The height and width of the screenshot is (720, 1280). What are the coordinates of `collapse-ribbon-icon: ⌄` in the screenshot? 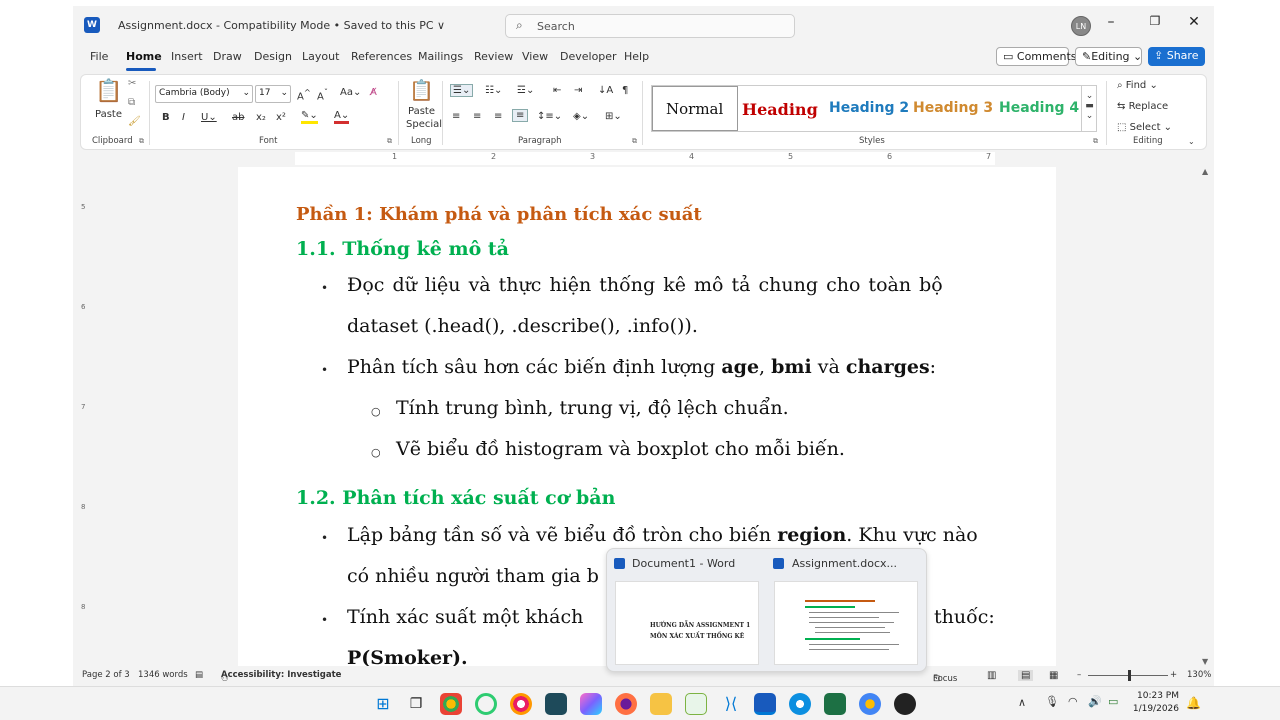 It's located at (1191, 141).